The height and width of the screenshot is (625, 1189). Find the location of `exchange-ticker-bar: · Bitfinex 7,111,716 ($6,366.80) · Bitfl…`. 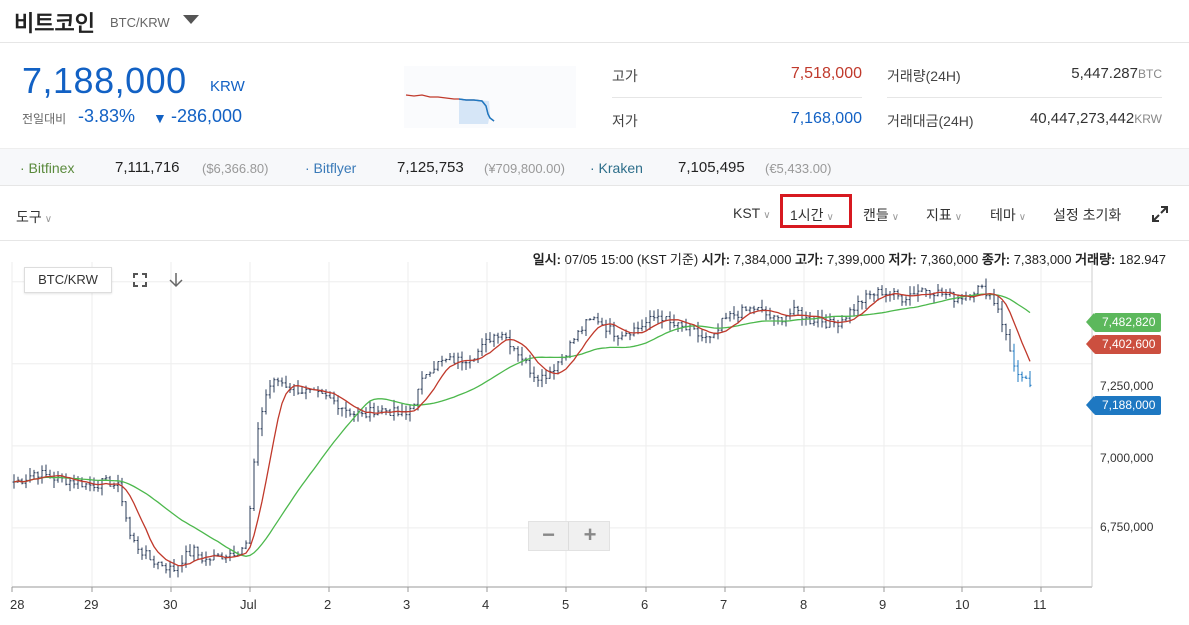

exchange-ticker-bar: · Bitfinex 7,111,716 ($6,366.80) · Bitfl… is located at coordinates (594, 167).